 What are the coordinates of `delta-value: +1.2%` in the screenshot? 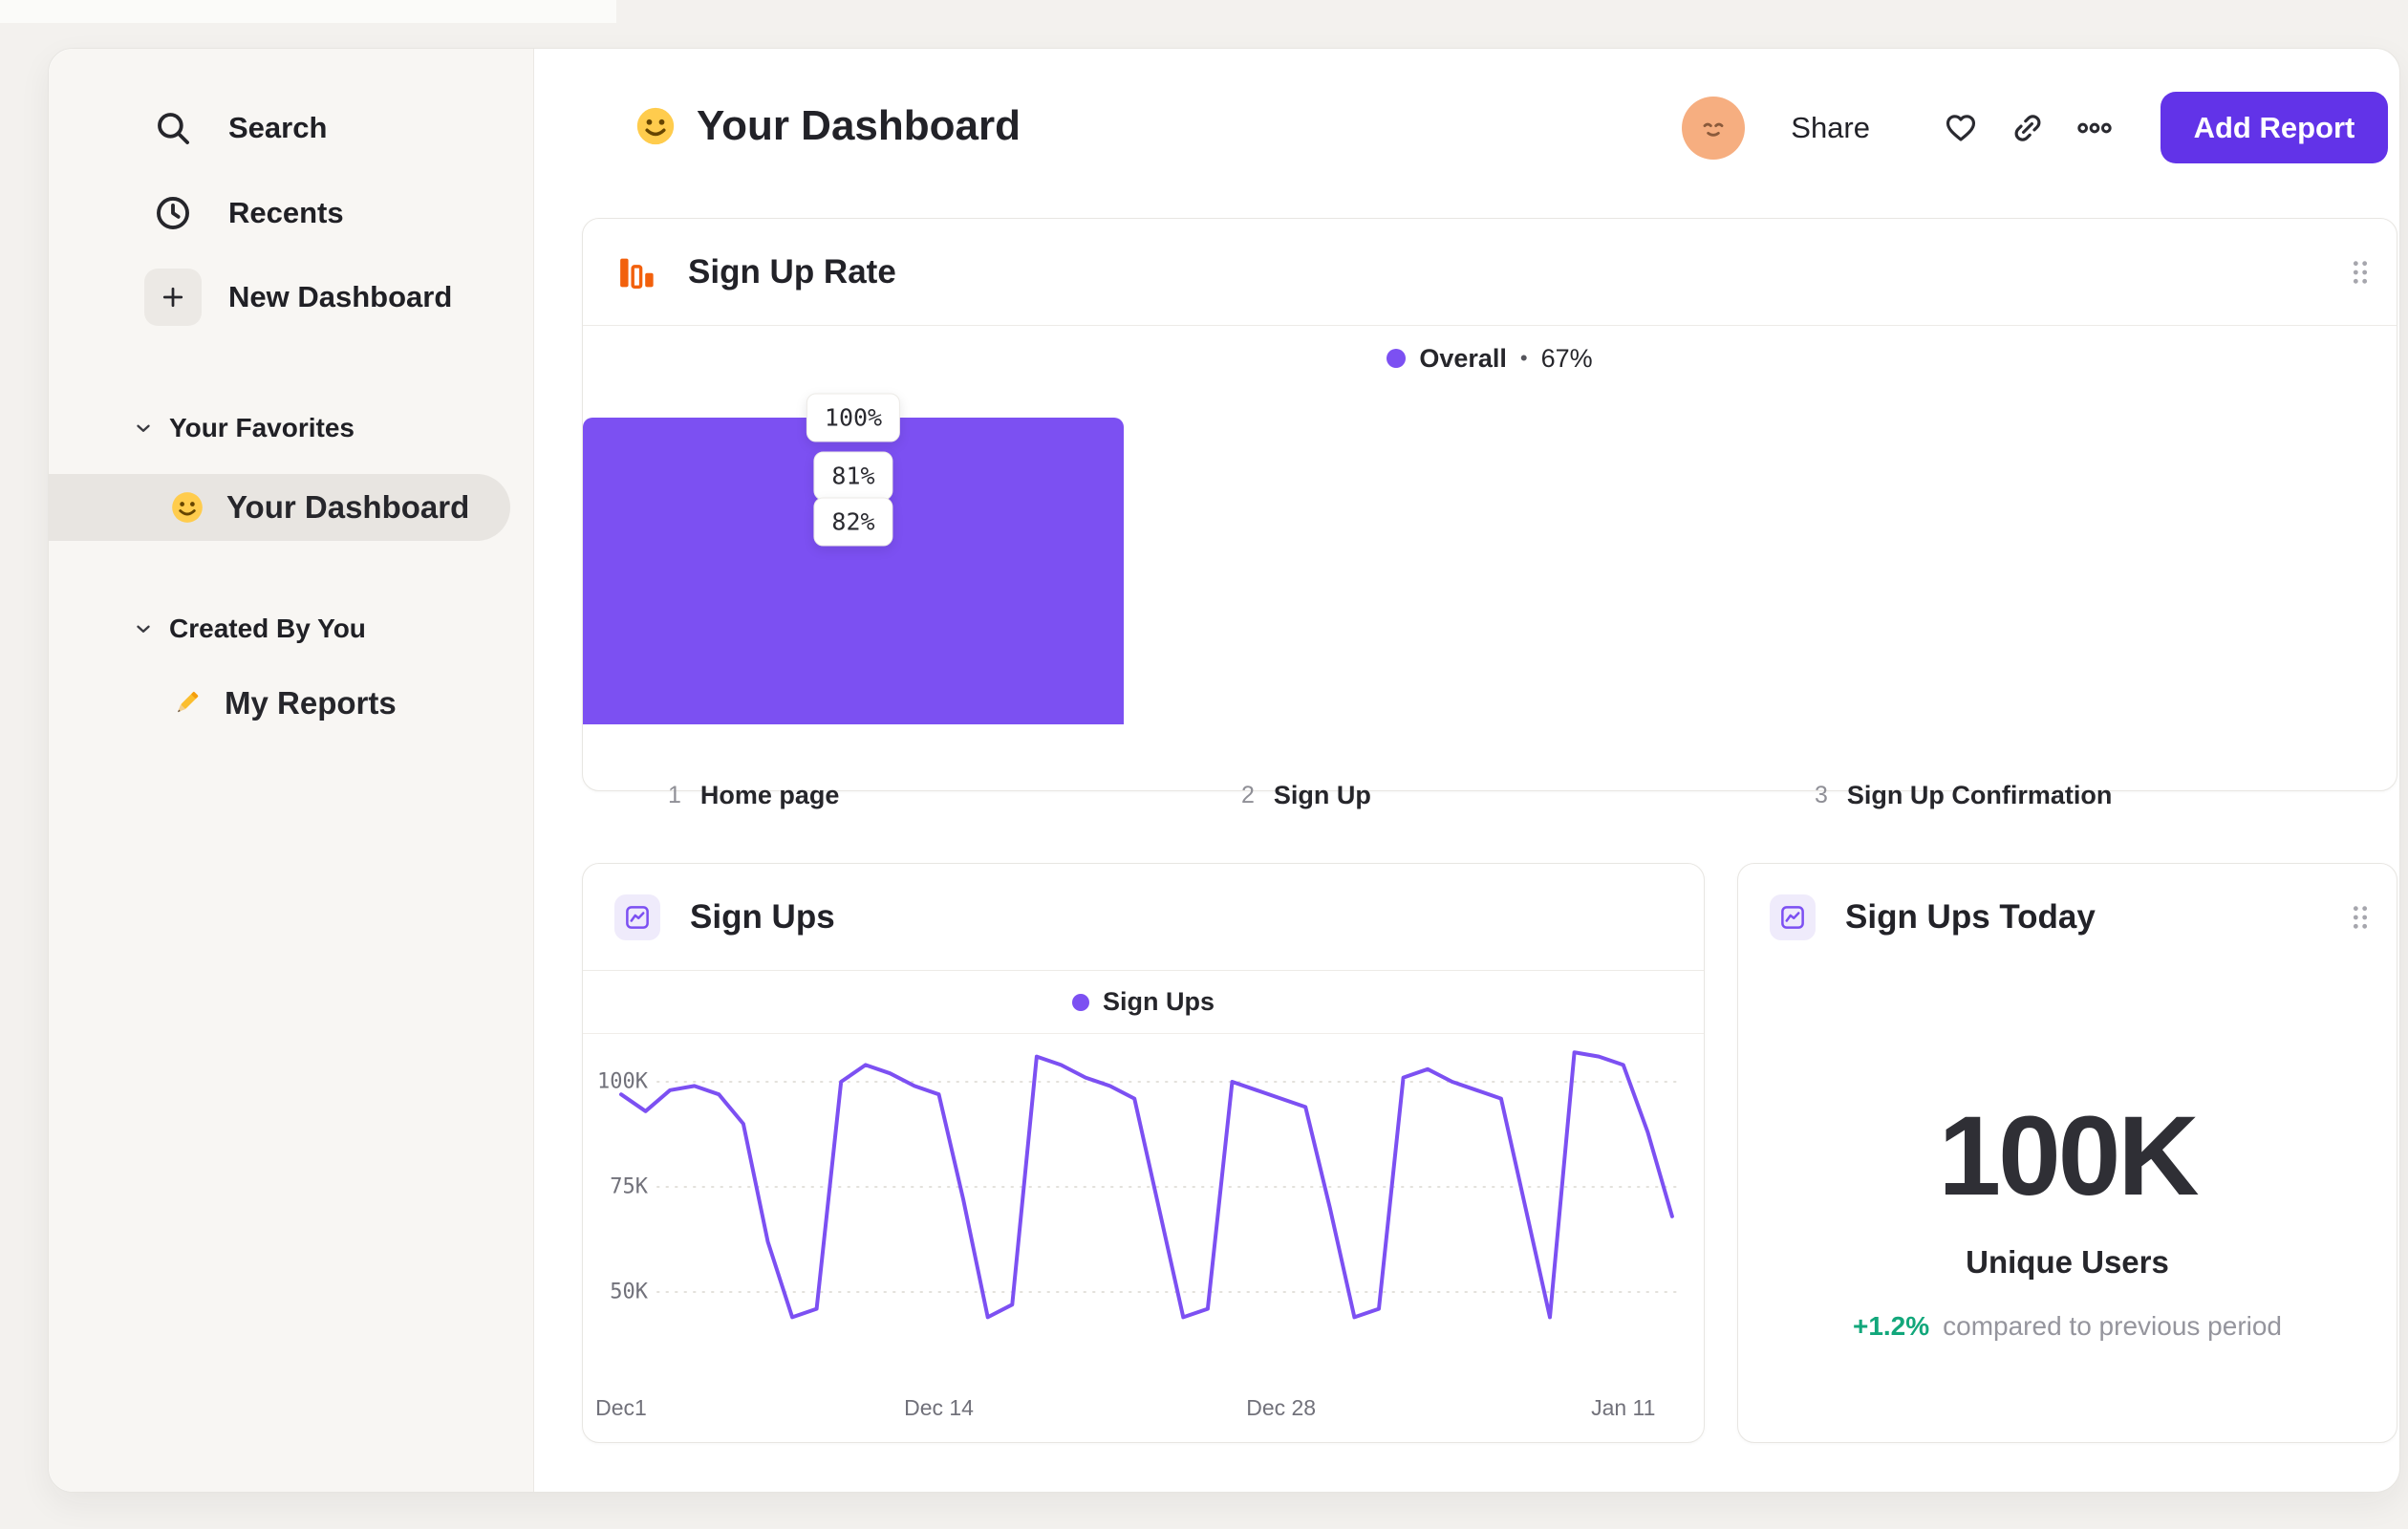 It's located at (1891, 1326).